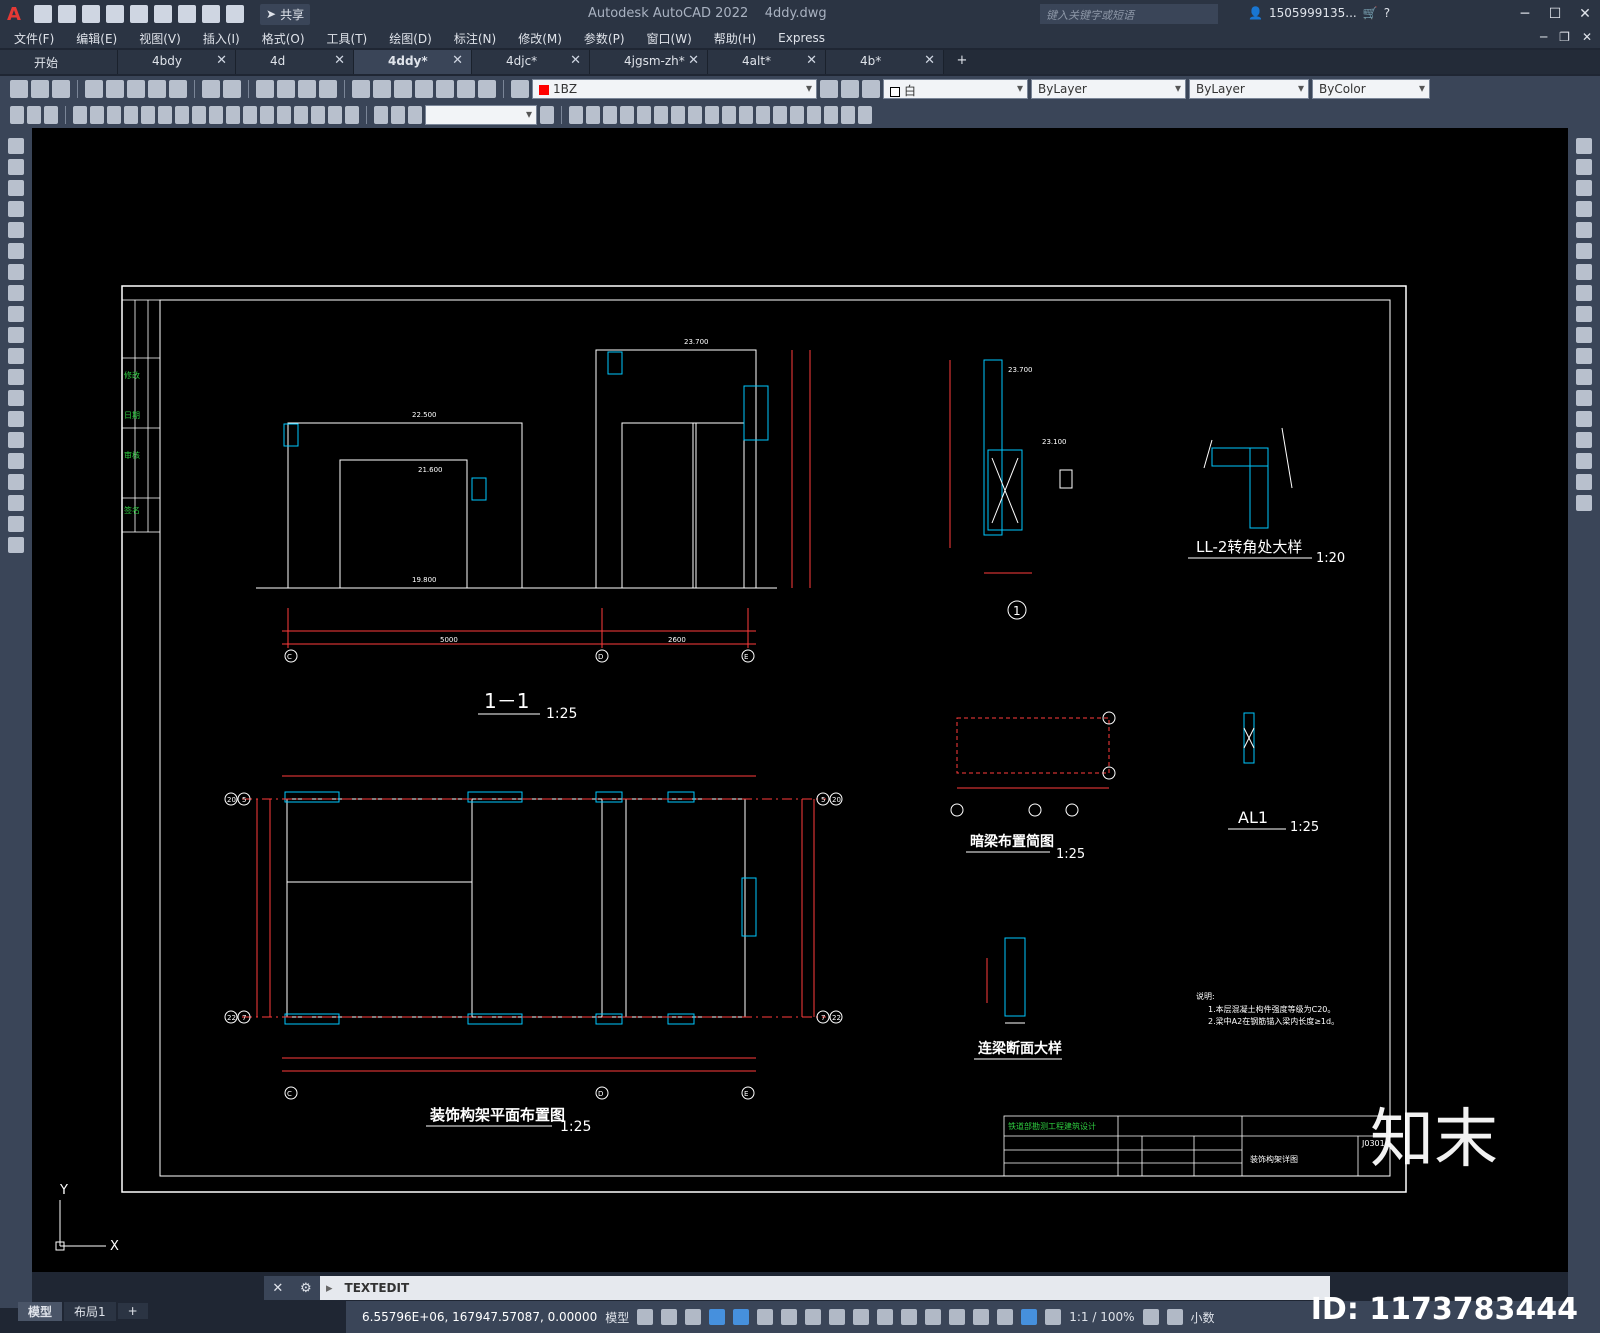 The height and width of the screenshot is (1333, 1600). Describe the element at coordinates (1005, 1317) in the screenshot. I see `gizmo-icon` at that location.